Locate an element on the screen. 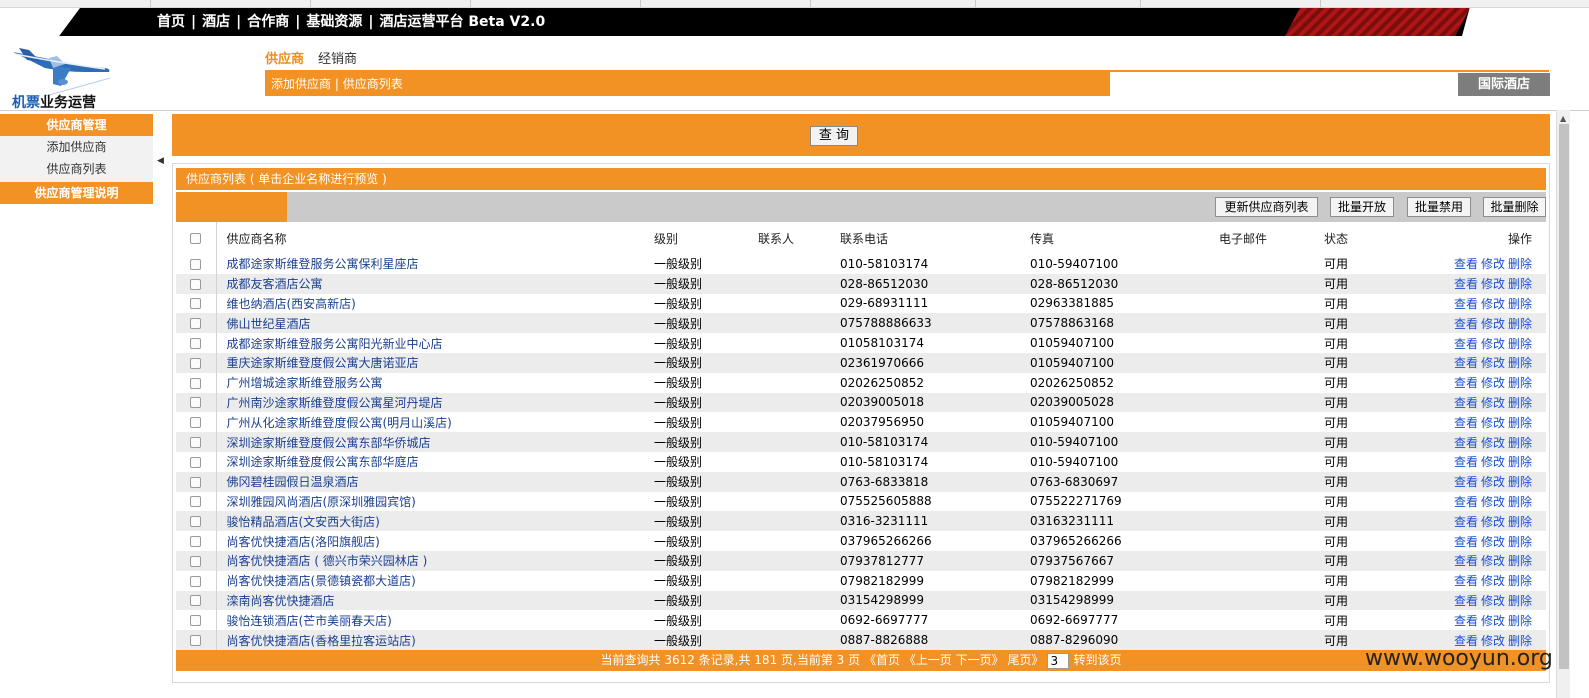  tab-supplier: 供应商 is located at coordinates (284, 59).